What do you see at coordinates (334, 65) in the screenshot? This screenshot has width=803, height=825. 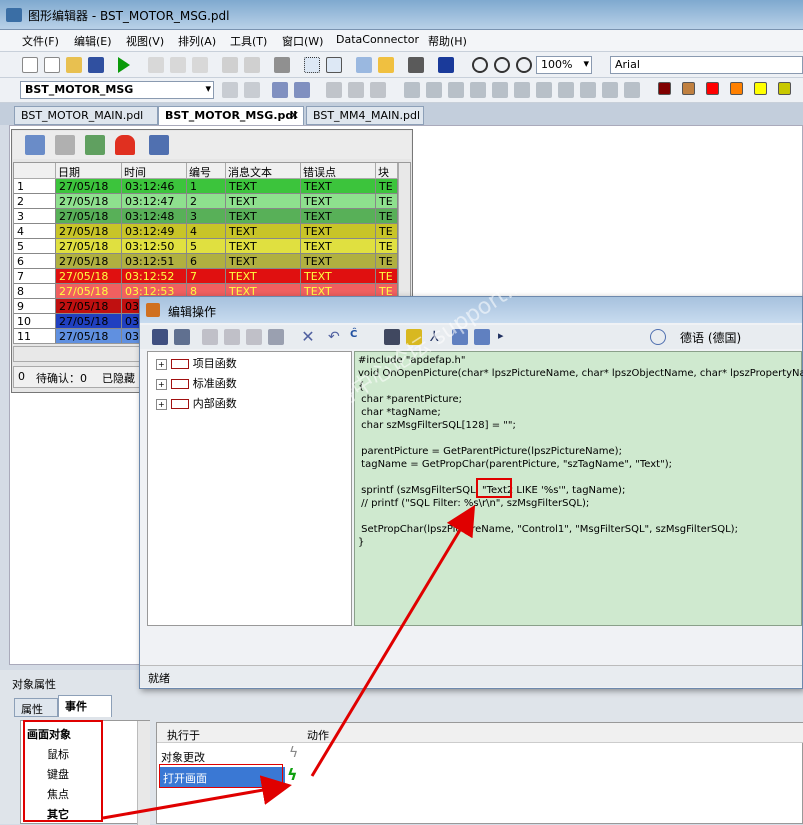 I see `snap-icon` at bounding box center [334, 65].